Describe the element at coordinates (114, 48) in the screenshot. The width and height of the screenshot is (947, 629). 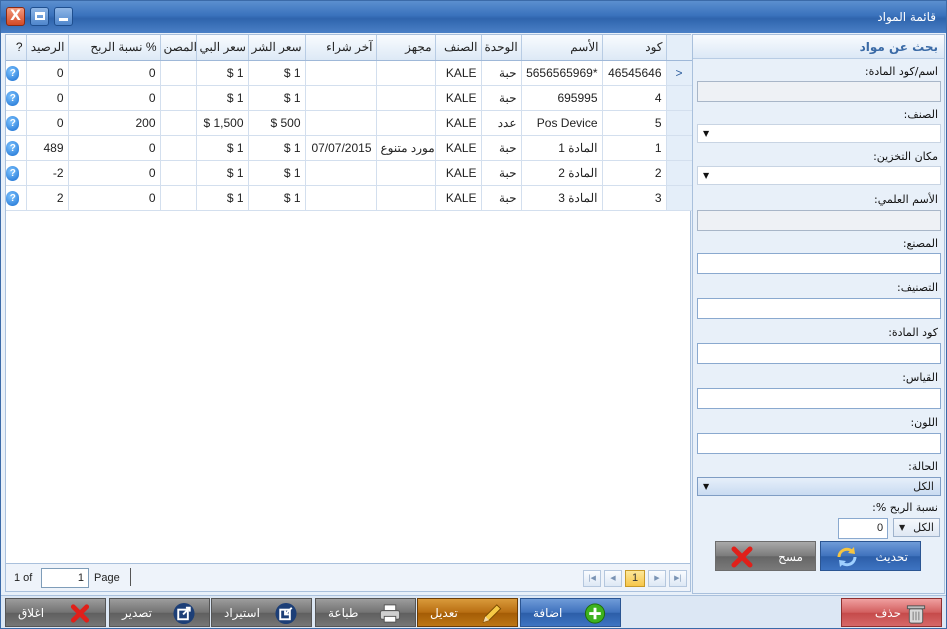
I see `column-header-profit: نسبة الربح %` at that location.